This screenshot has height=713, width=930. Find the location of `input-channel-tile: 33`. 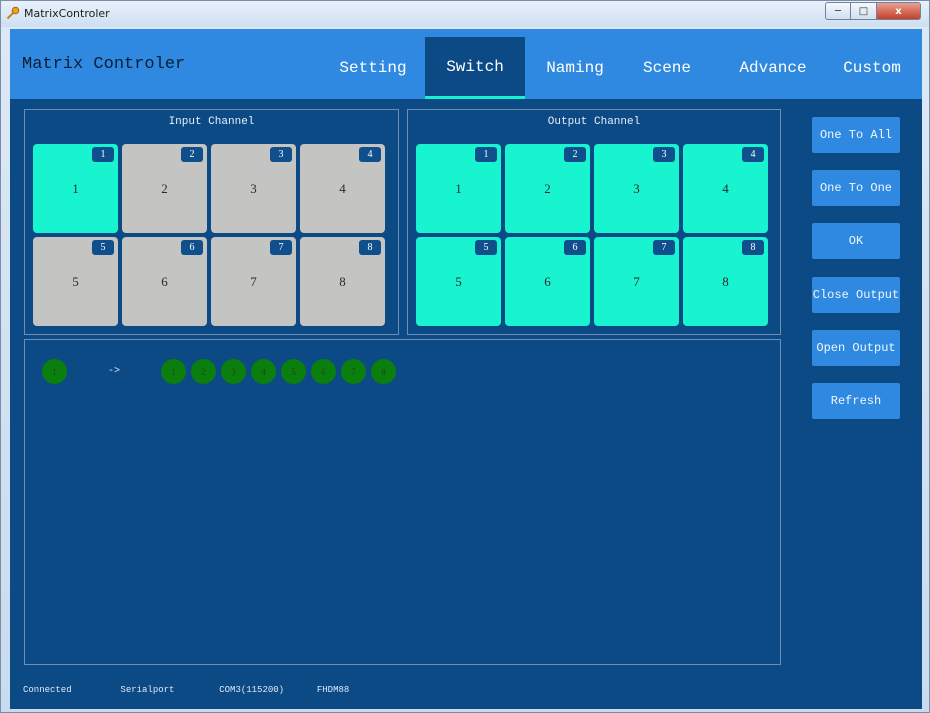

input-channel-tile: 33 is located at coordinates (253, 188).